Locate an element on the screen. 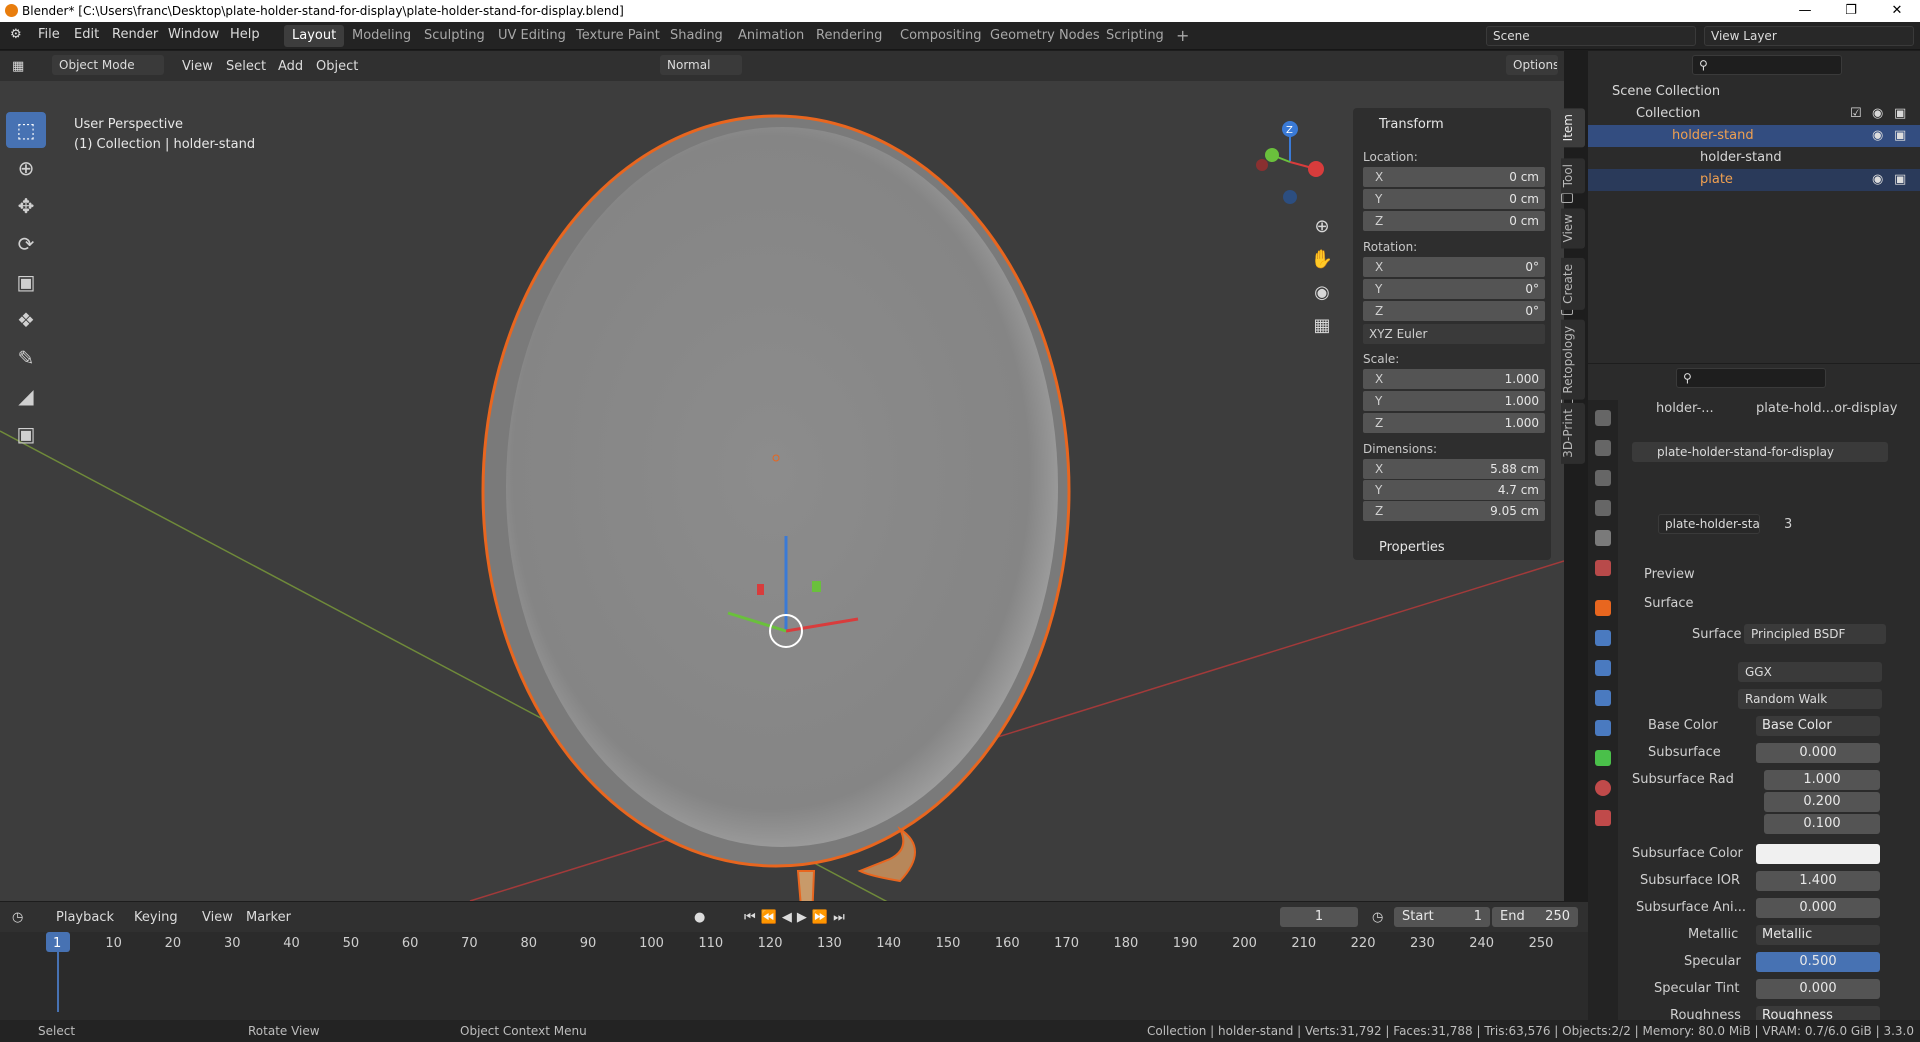  rotation-mode-selector: XYZ Euler is located at coordinates (1454, 334).